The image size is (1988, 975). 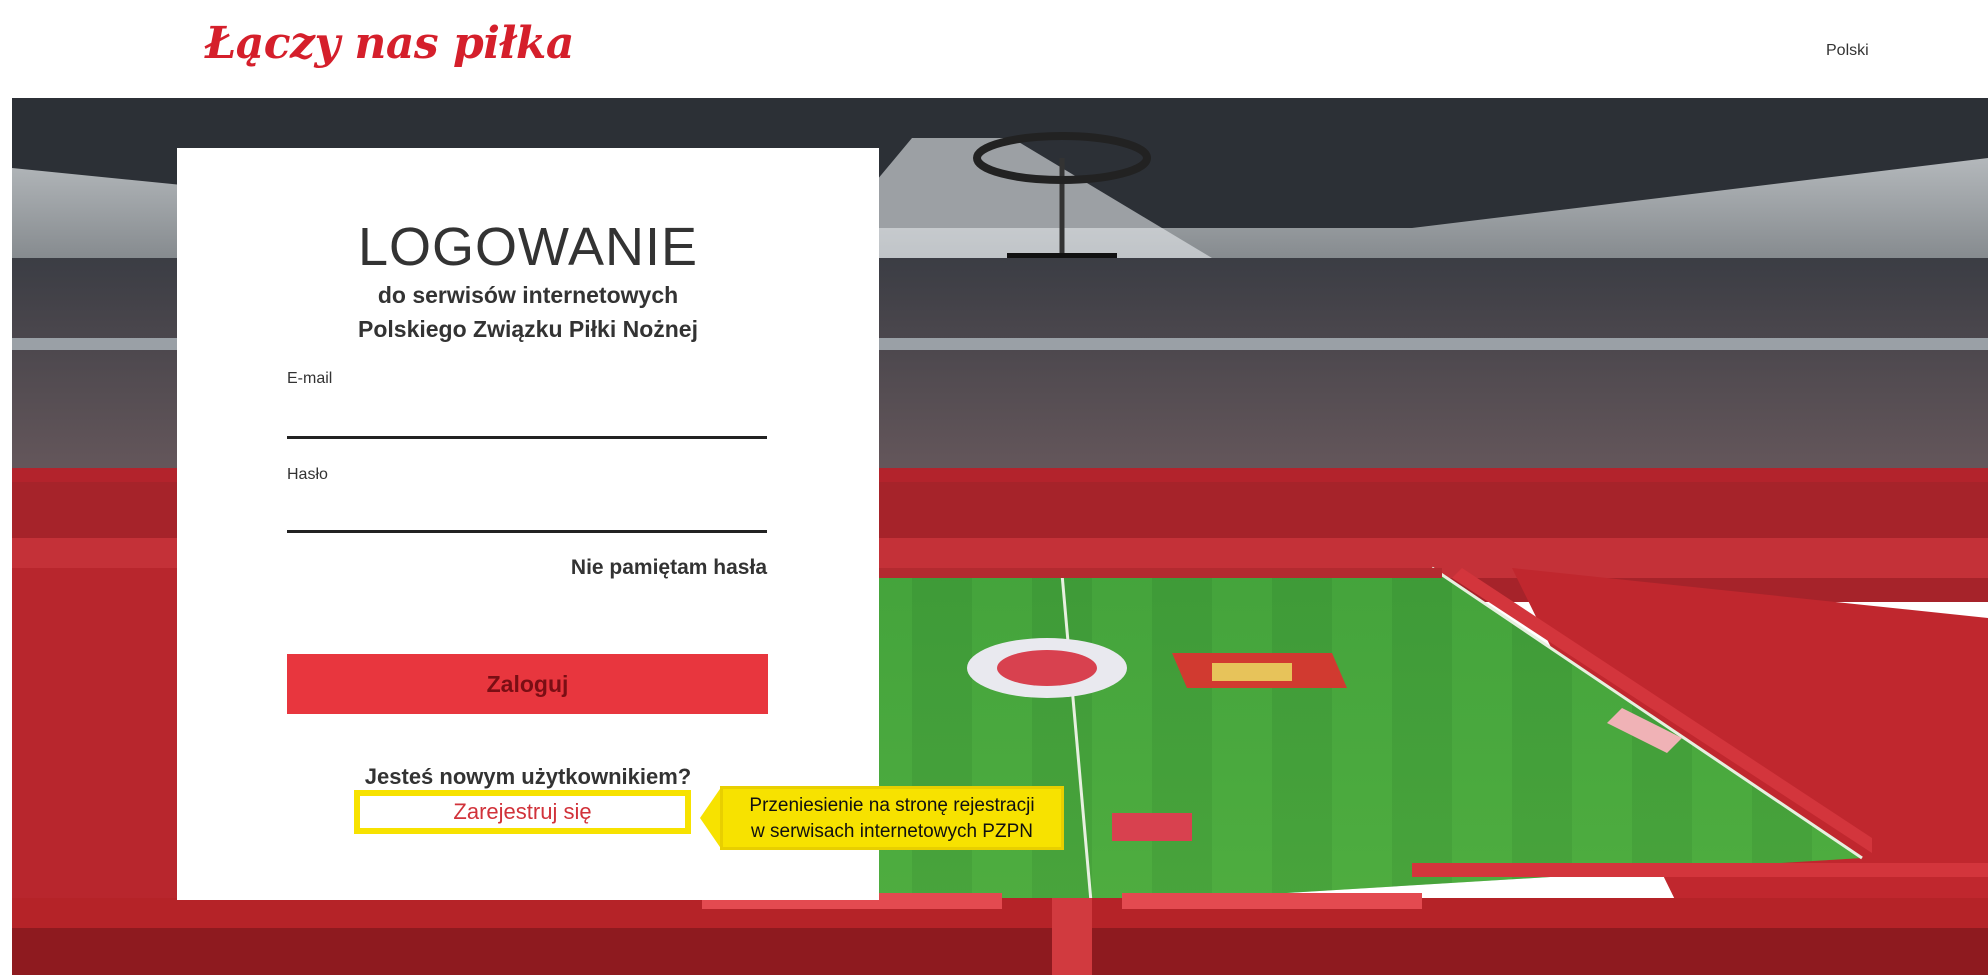 What do you see at coordinates (892, 805) in the screenshot?
I see `annotation-line1: Przeniesienie na stronę rejestracji` at bounding box center [892, 805].